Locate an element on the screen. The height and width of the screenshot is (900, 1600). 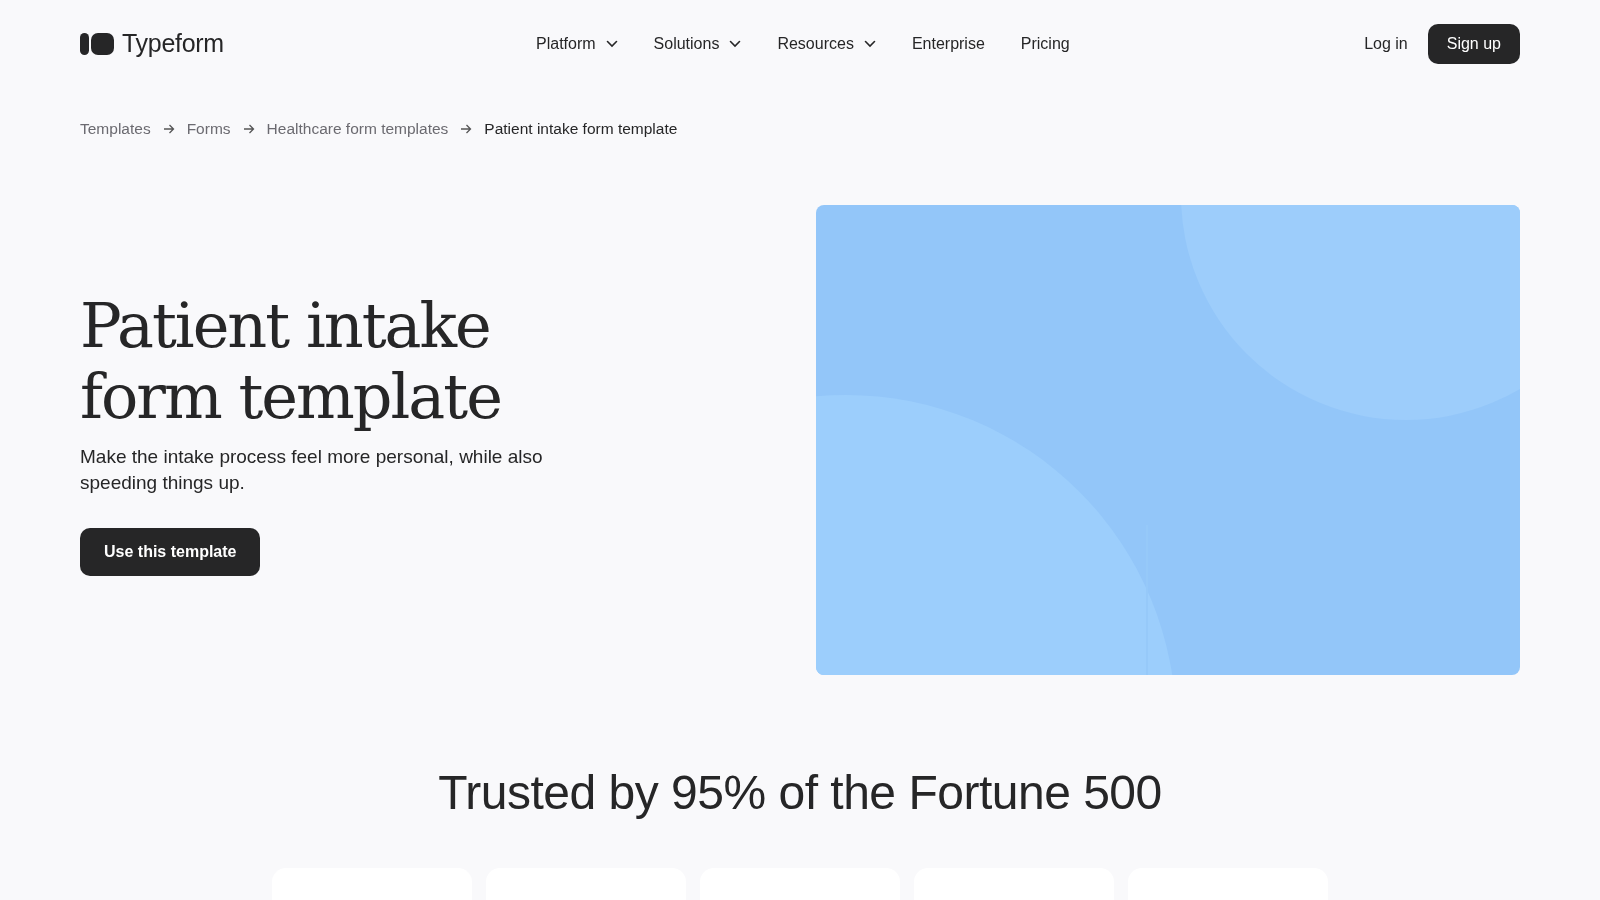
subtitle: Make the intake process feel more personal, while also speeding things up. is located at coordinates (312, 470).